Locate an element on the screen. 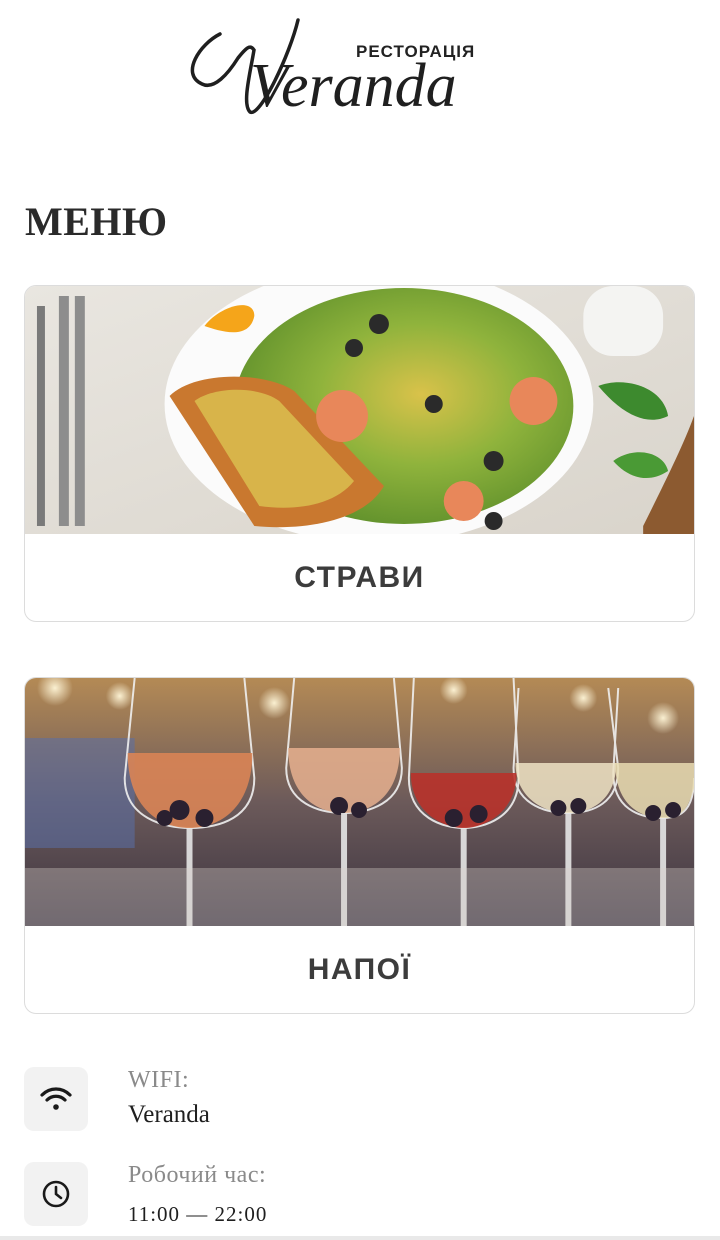 This screenshot has height=1240, width=720. bottom-divider is located at coordinates (360, 1238).